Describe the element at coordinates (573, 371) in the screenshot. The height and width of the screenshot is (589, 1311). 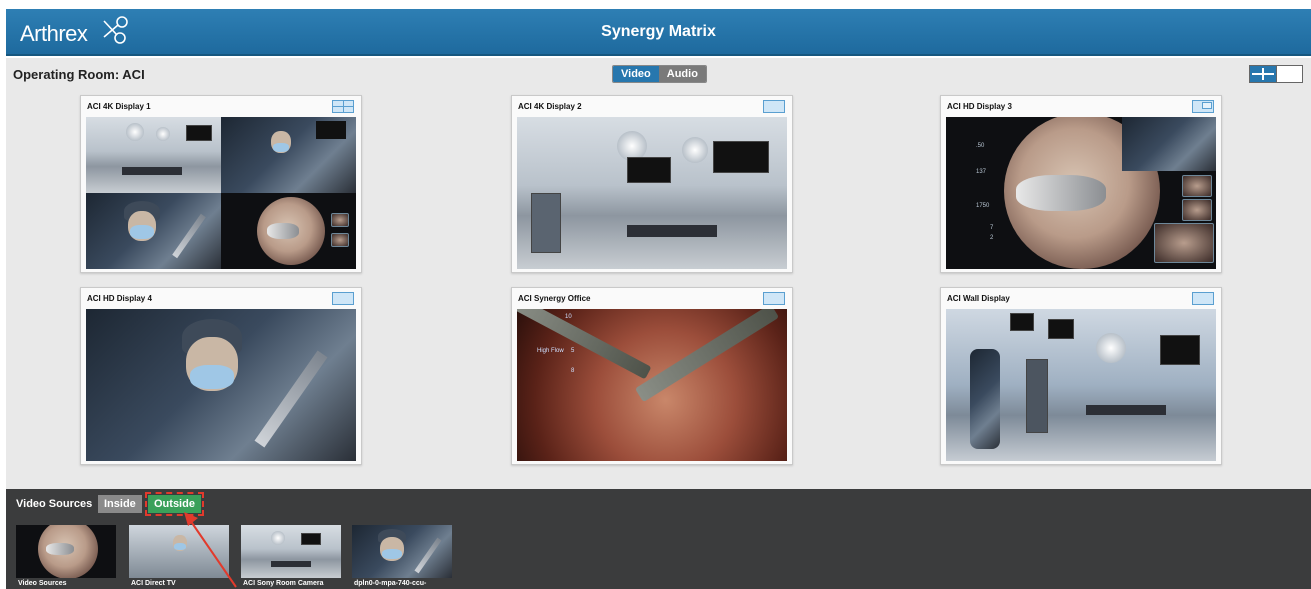
I see `hud-value: 8` at that location.